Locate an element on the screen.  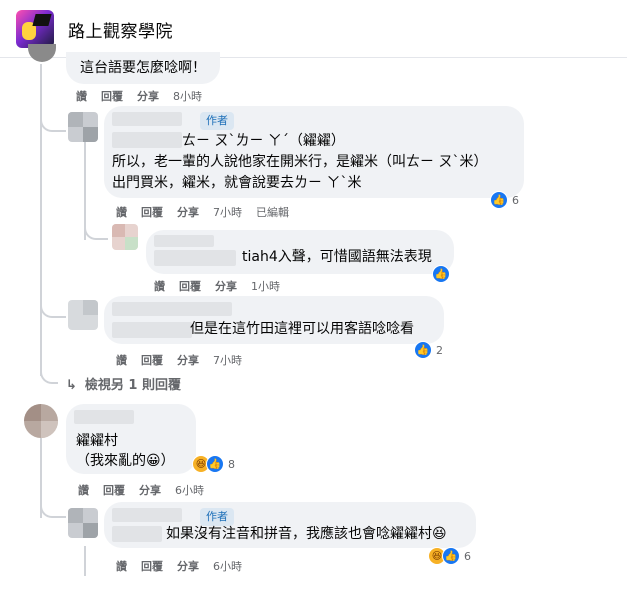
reply-arrow-icon: ↳ is located at coordinates (71, 385).